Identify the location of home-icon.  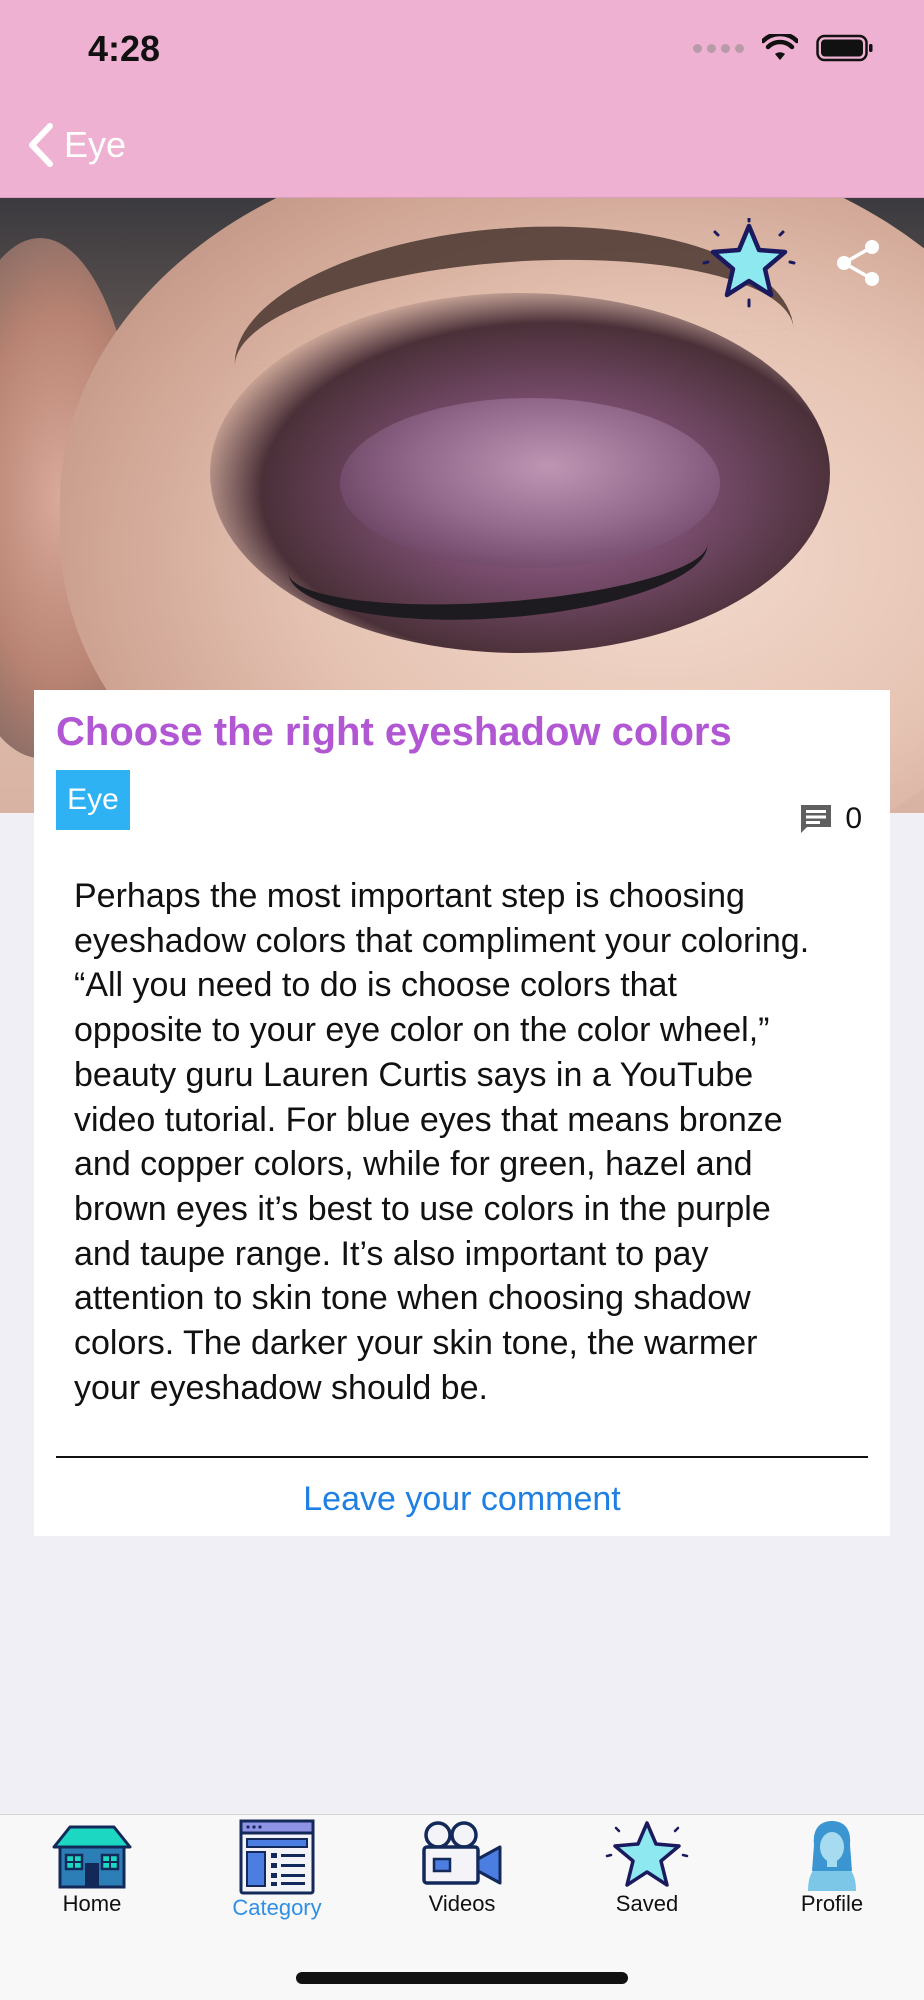
(92, 1857).